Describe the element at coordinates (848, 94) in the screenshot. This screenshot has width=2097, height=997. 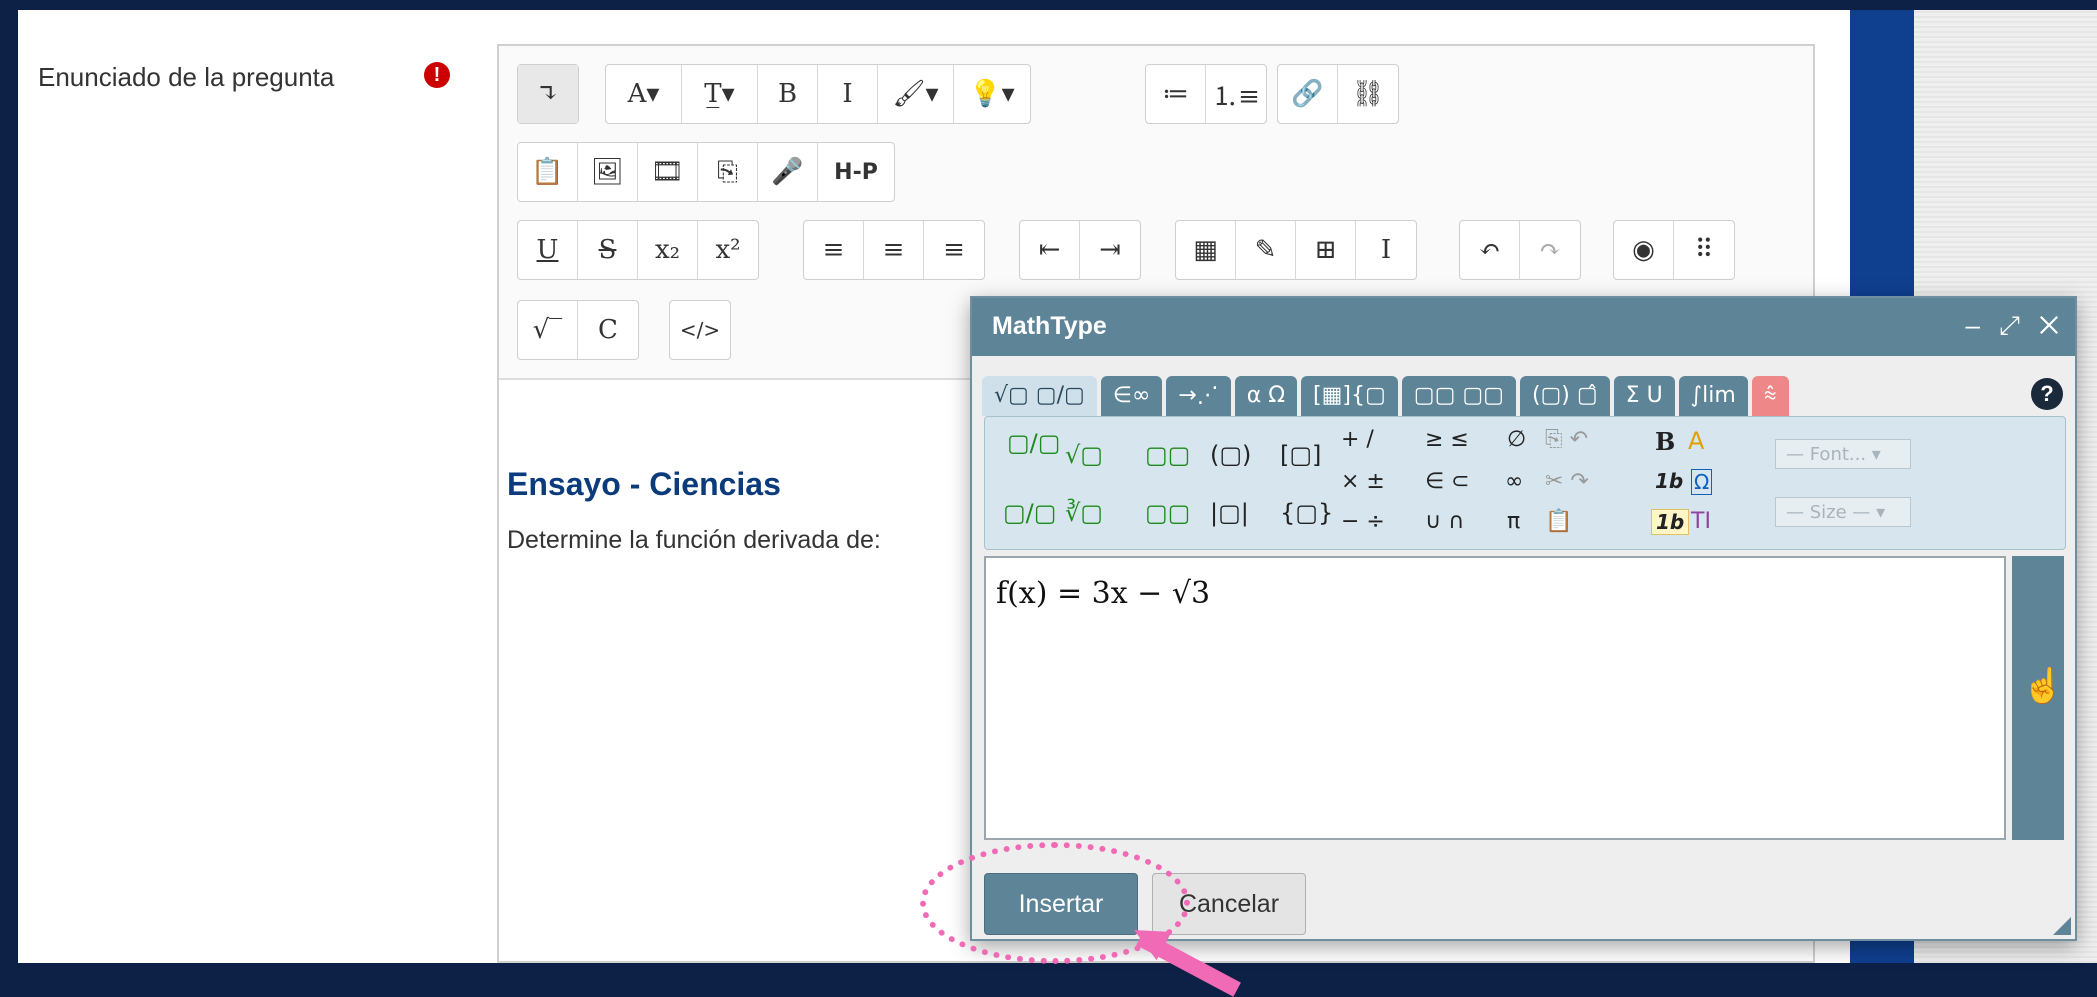
I see `italic-button: I` at that location.